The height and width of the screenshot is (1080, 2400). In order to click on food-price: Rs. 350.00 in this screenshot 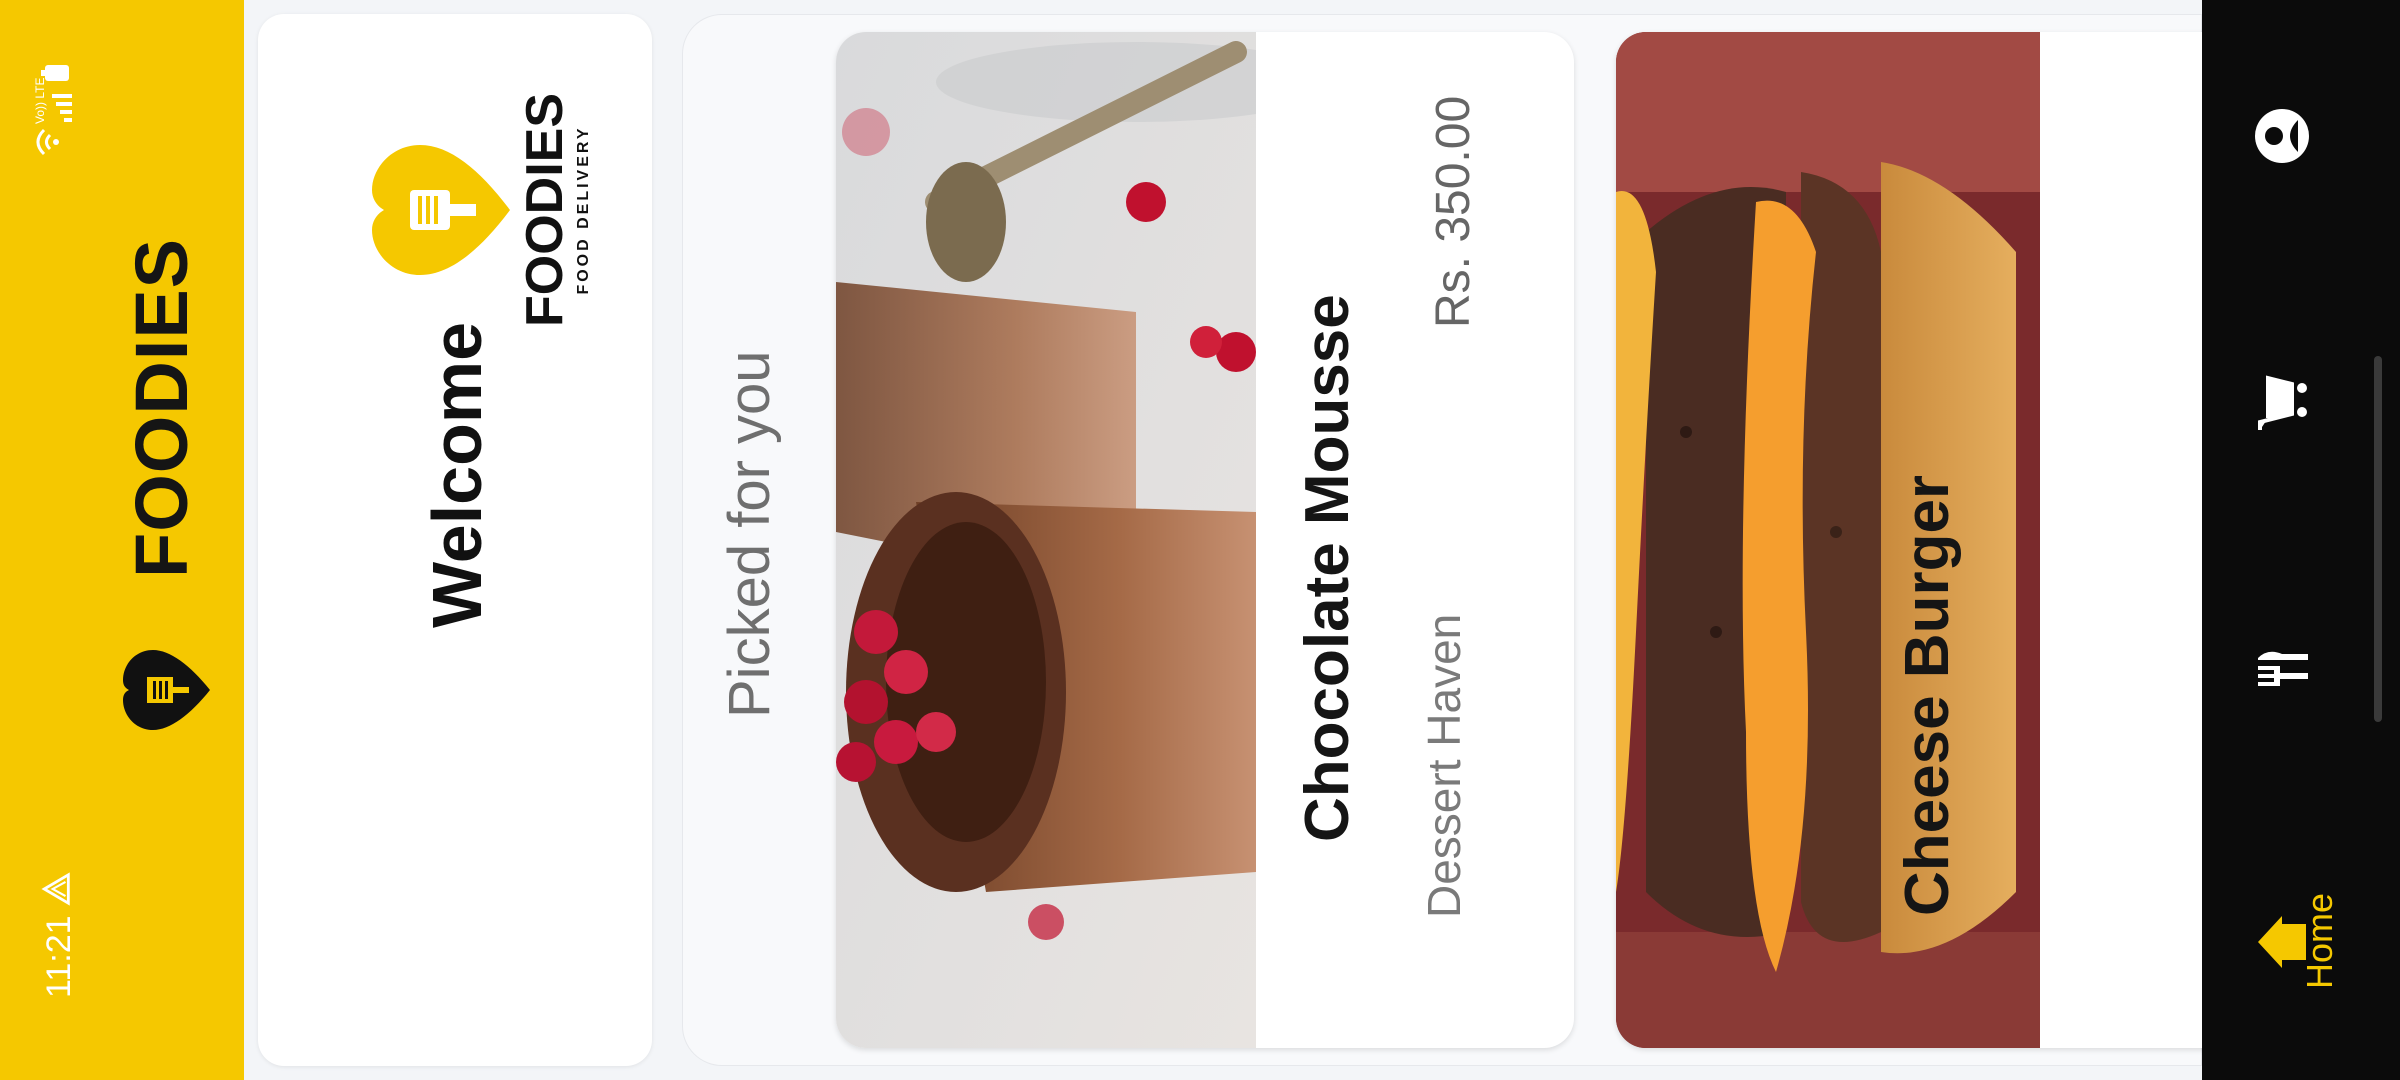, I will do `click(1453, 211)`.